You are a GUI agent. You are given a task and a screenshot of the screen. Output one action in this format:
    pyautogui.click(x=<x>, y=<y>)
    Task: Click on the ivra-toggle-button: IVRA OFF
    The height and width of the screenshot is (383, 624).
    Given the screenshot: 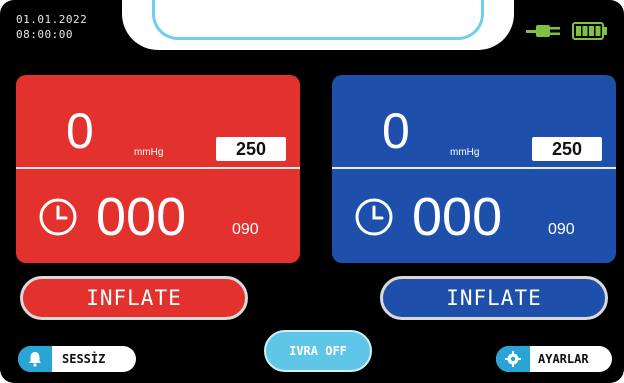 What is the action you would take?
    pyautogui.click(x=318, y=351)
    